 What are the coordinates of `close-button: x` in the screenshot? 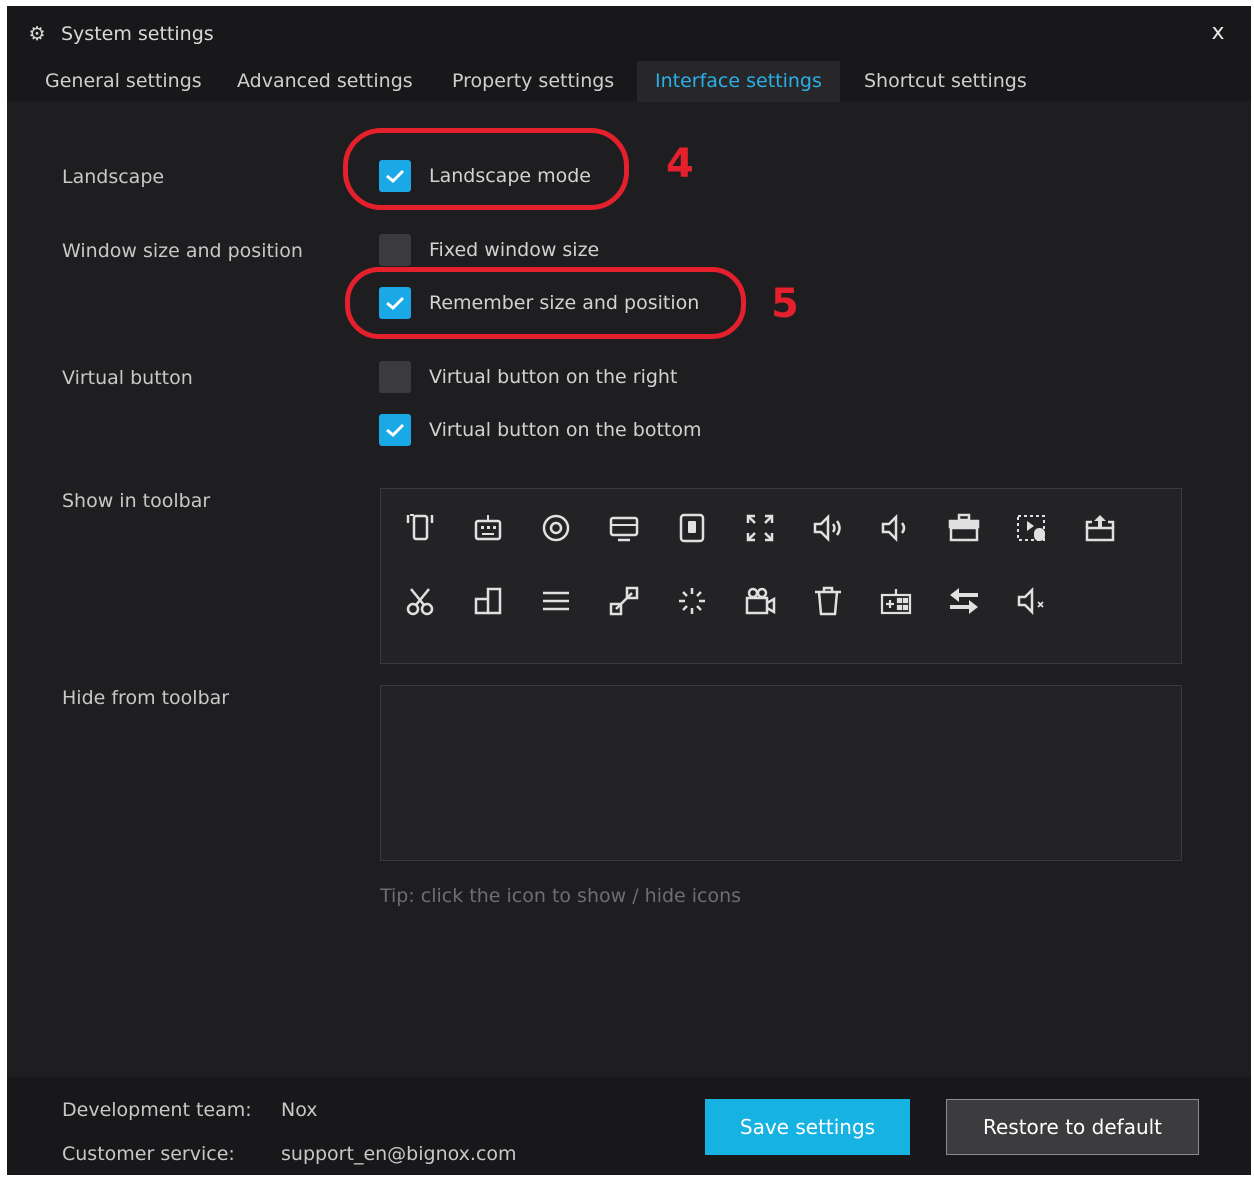 It's located at (1218, 33).